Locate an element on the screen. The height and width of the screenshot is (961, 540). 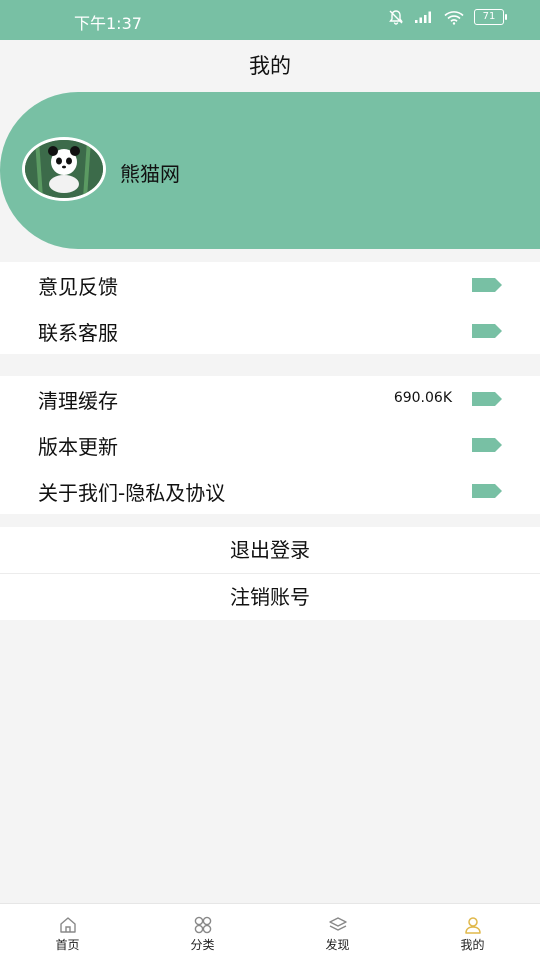
tab-discover: 发现 is located at coordinates (337, 932).